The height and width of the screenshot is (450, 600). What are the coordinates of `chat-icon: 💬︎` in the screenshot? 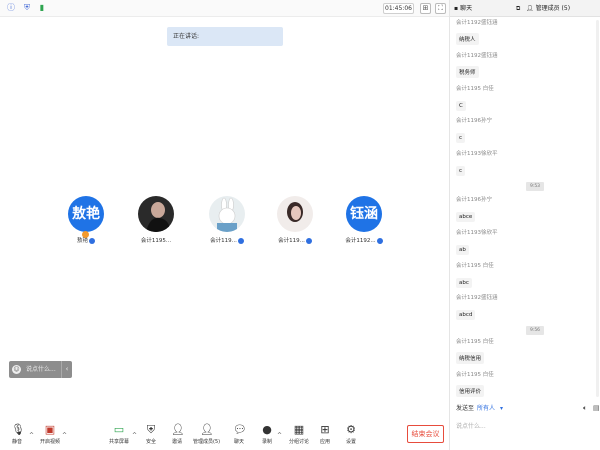 It's located at (240, 429).